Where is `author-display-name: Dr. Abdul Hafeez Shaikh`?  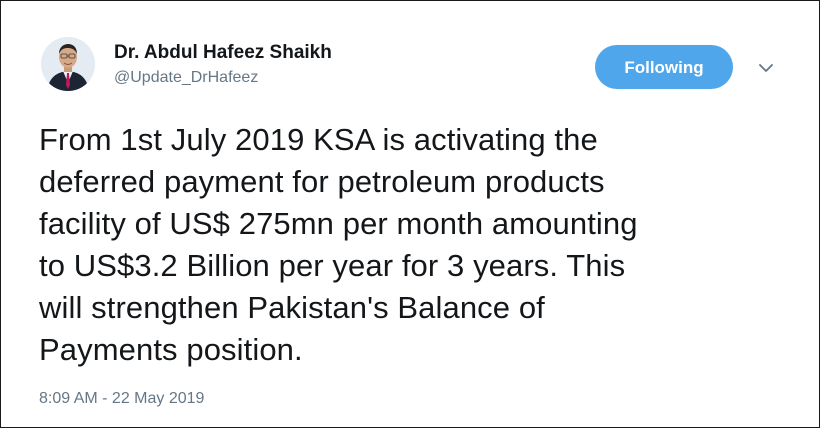
author-display-name: Dr. Abdul Hafeez Shaikh is located at coordinates (223, 53).